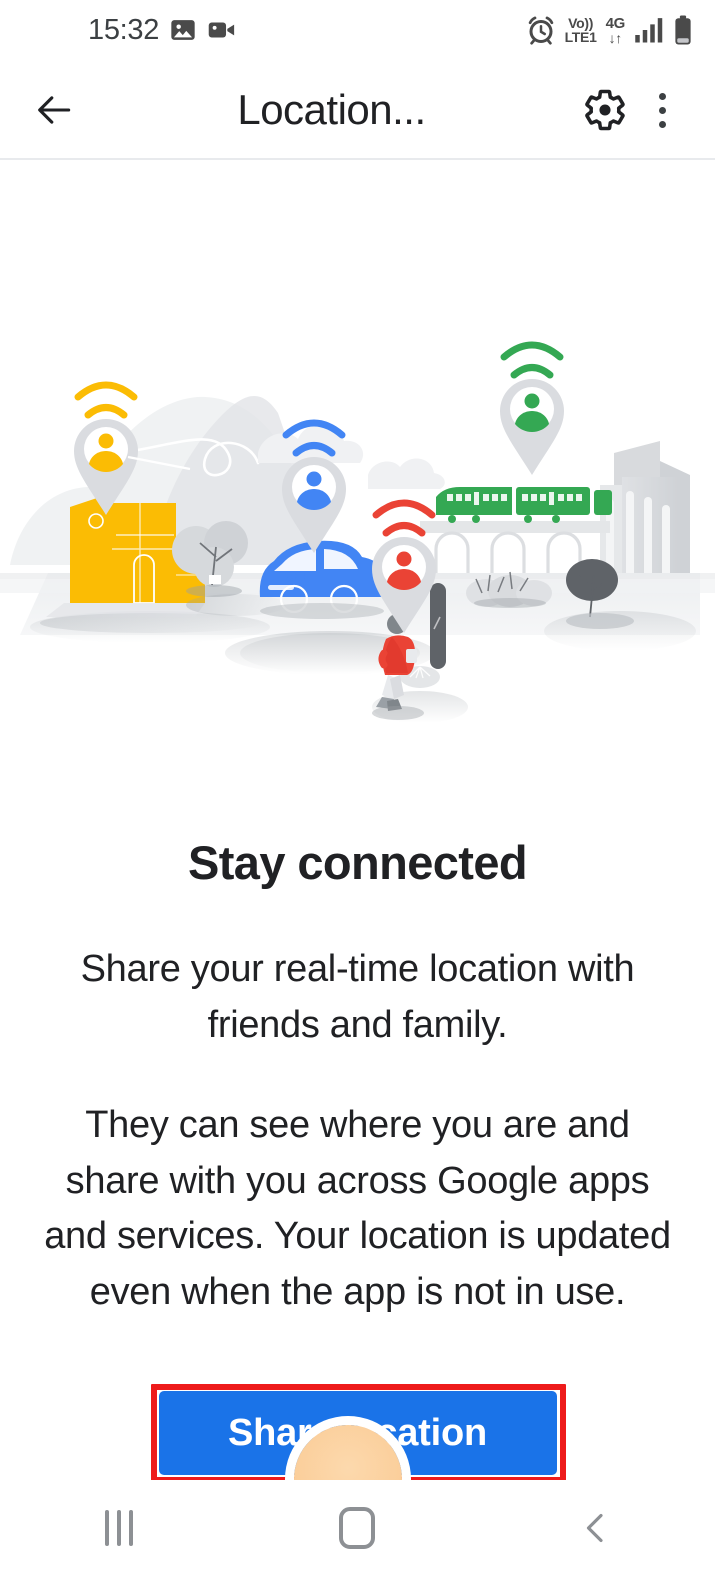 The width and height of the screenshot is (715, 1575). I want to click on arrow-left-icon, so click(54, 110).